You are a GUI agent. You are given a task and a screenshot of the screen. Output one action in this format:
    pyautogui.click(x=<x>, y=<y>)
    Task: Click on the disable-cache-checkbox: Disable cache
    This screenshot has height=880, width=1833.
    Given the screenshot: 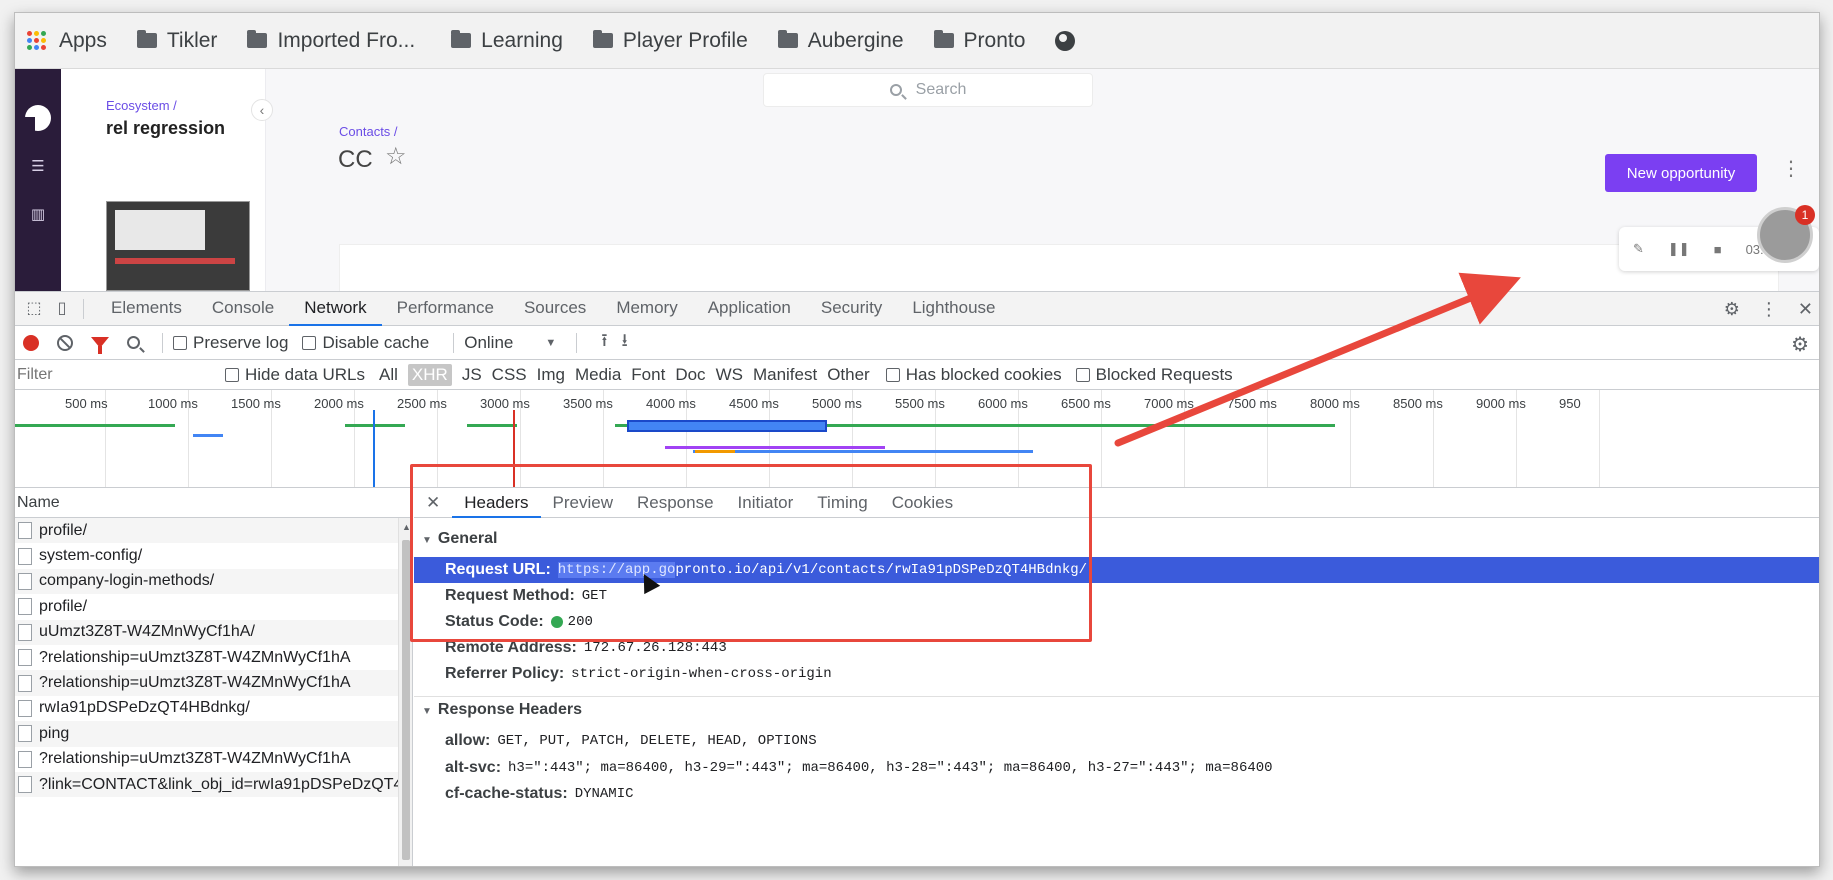 What is the action you would take?
    pyautogui.click(x=365, y=343)
    